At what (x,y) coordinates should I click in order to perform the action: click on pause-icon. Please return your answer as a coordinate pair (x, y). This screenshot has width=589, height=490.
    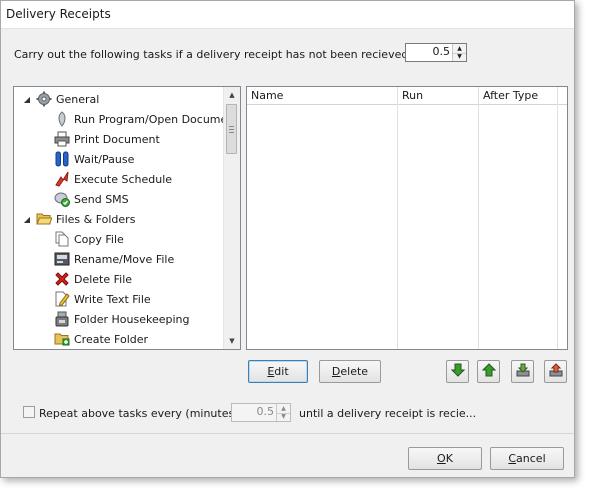
    Looking at the image, I should click on (62, 159).